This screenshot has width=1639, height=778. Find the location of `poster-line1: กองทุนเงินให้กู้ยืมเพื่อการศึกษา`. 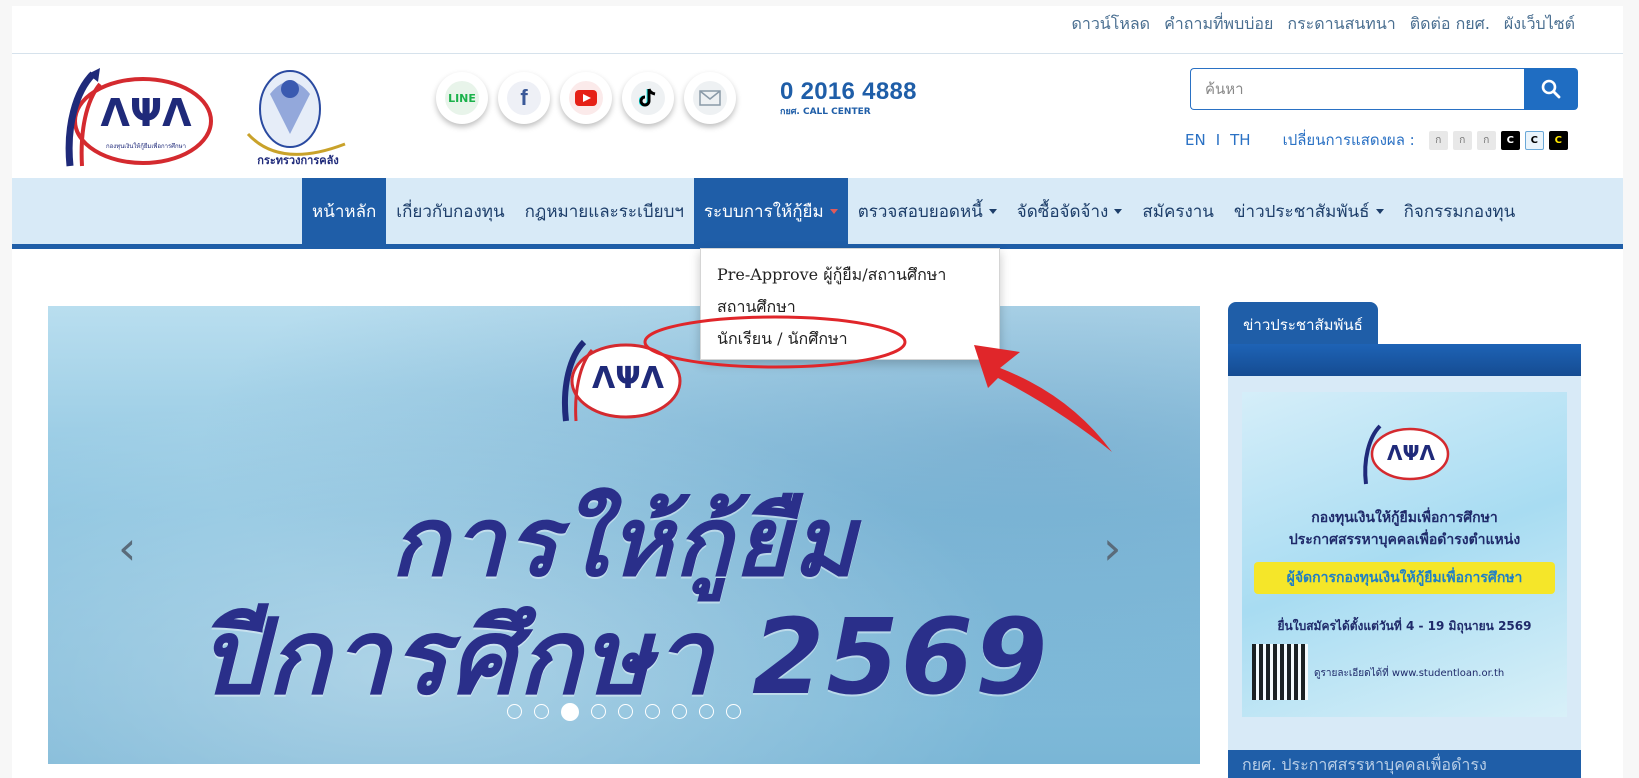

poster-line1: กองทุนเงินให้กู้ยืมเพื่อการศึกษา is located at coordinates (1404, 518).